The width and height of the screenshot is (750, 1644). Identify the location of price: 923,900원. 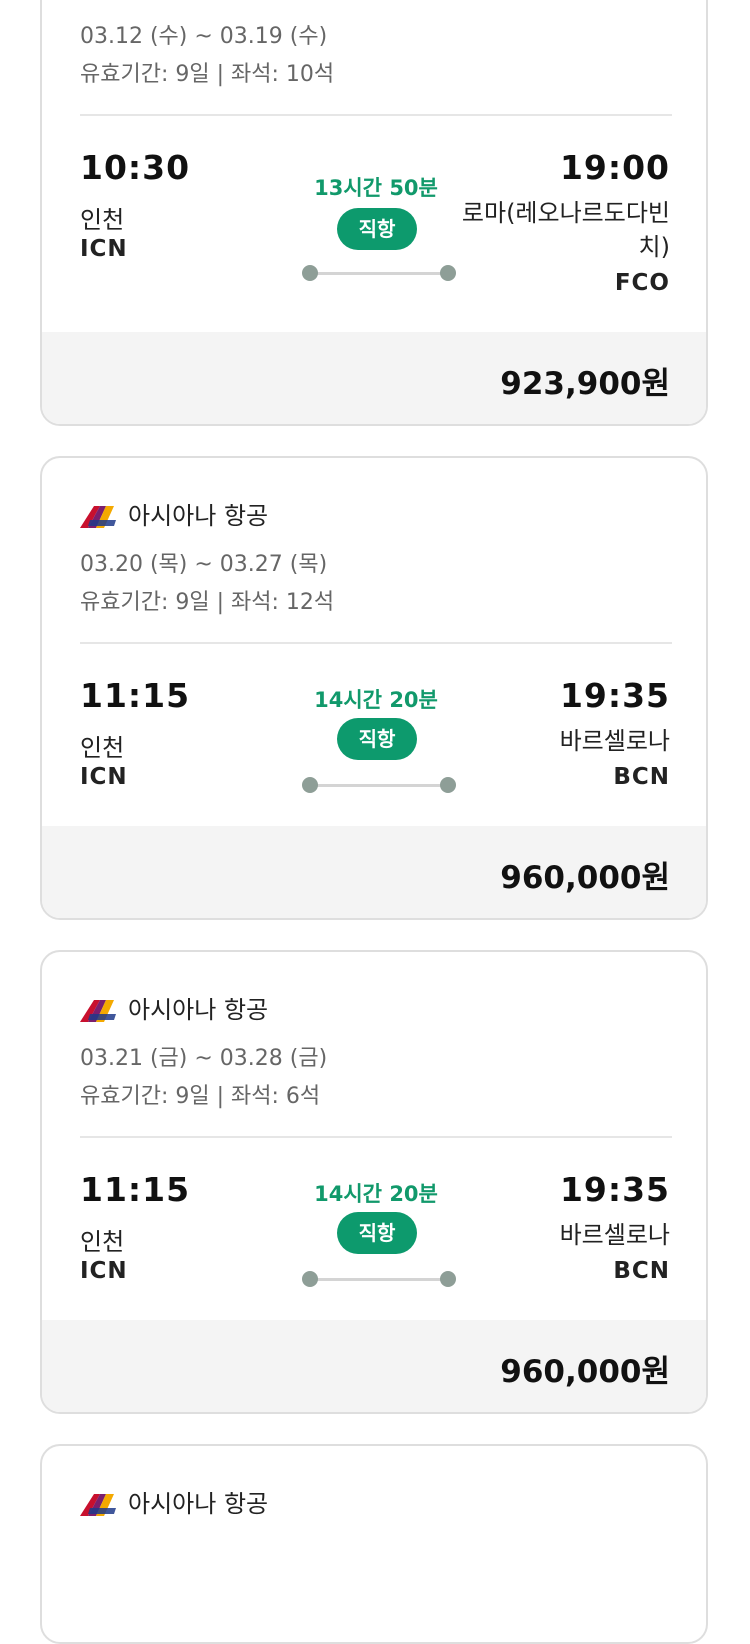
(585, 384).